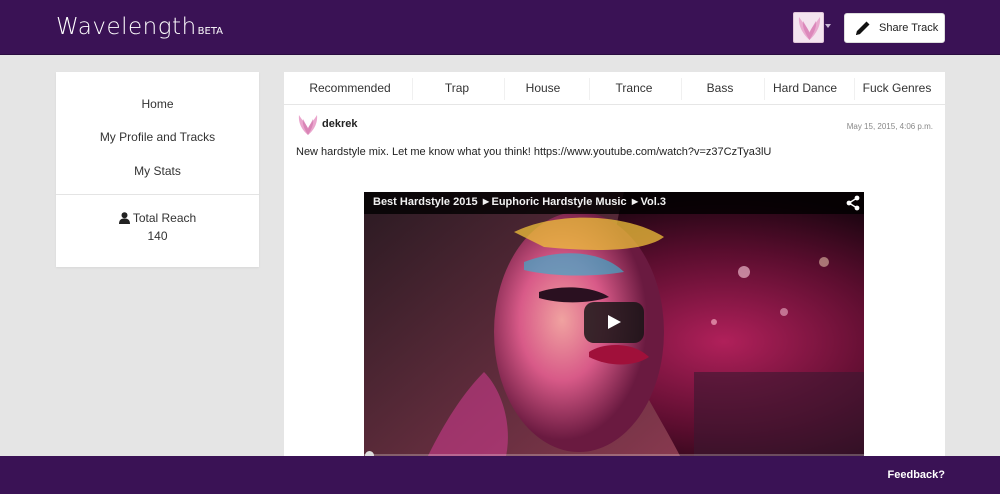  Describe the element at coordinates (916, 475) in the screenshot. I see `feedback-link: Feedback?` at that location.